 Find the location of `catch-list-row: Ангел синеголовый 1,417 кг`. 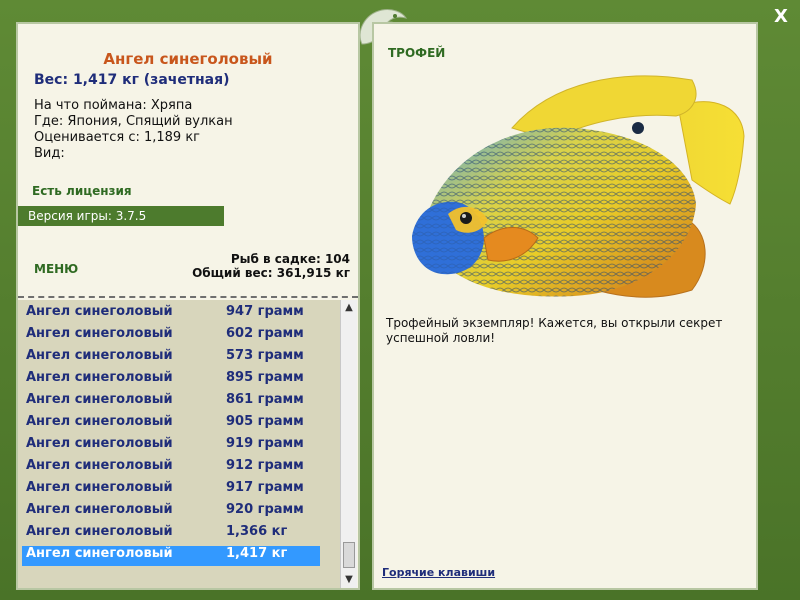

catch-list-row: Ангел синеголовый 1,417 кг is located at coordinates (171, 556).